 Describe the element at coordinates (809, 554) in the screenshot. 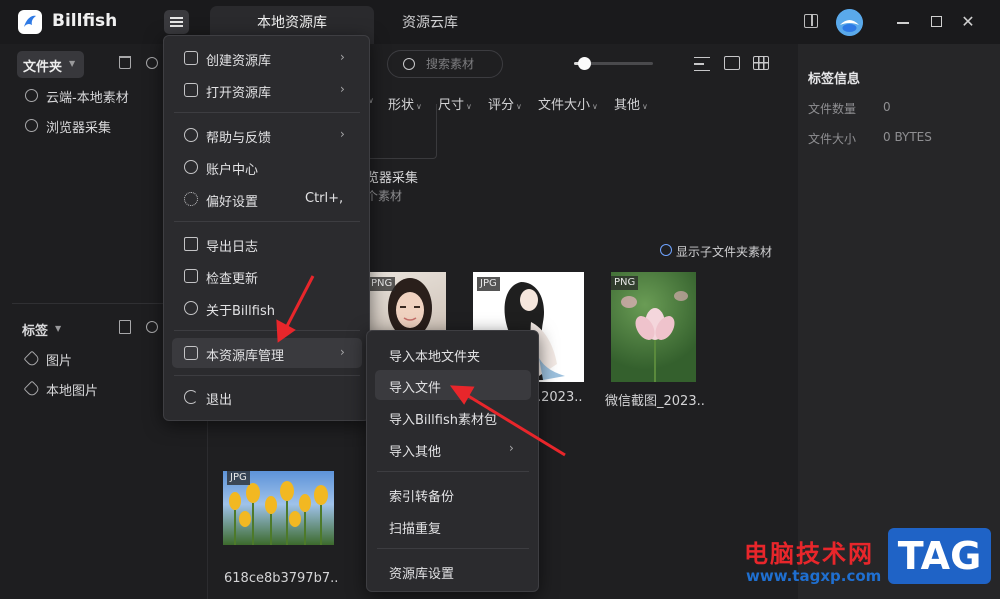

I see `watermark-text: 电脑技术网` at that location.